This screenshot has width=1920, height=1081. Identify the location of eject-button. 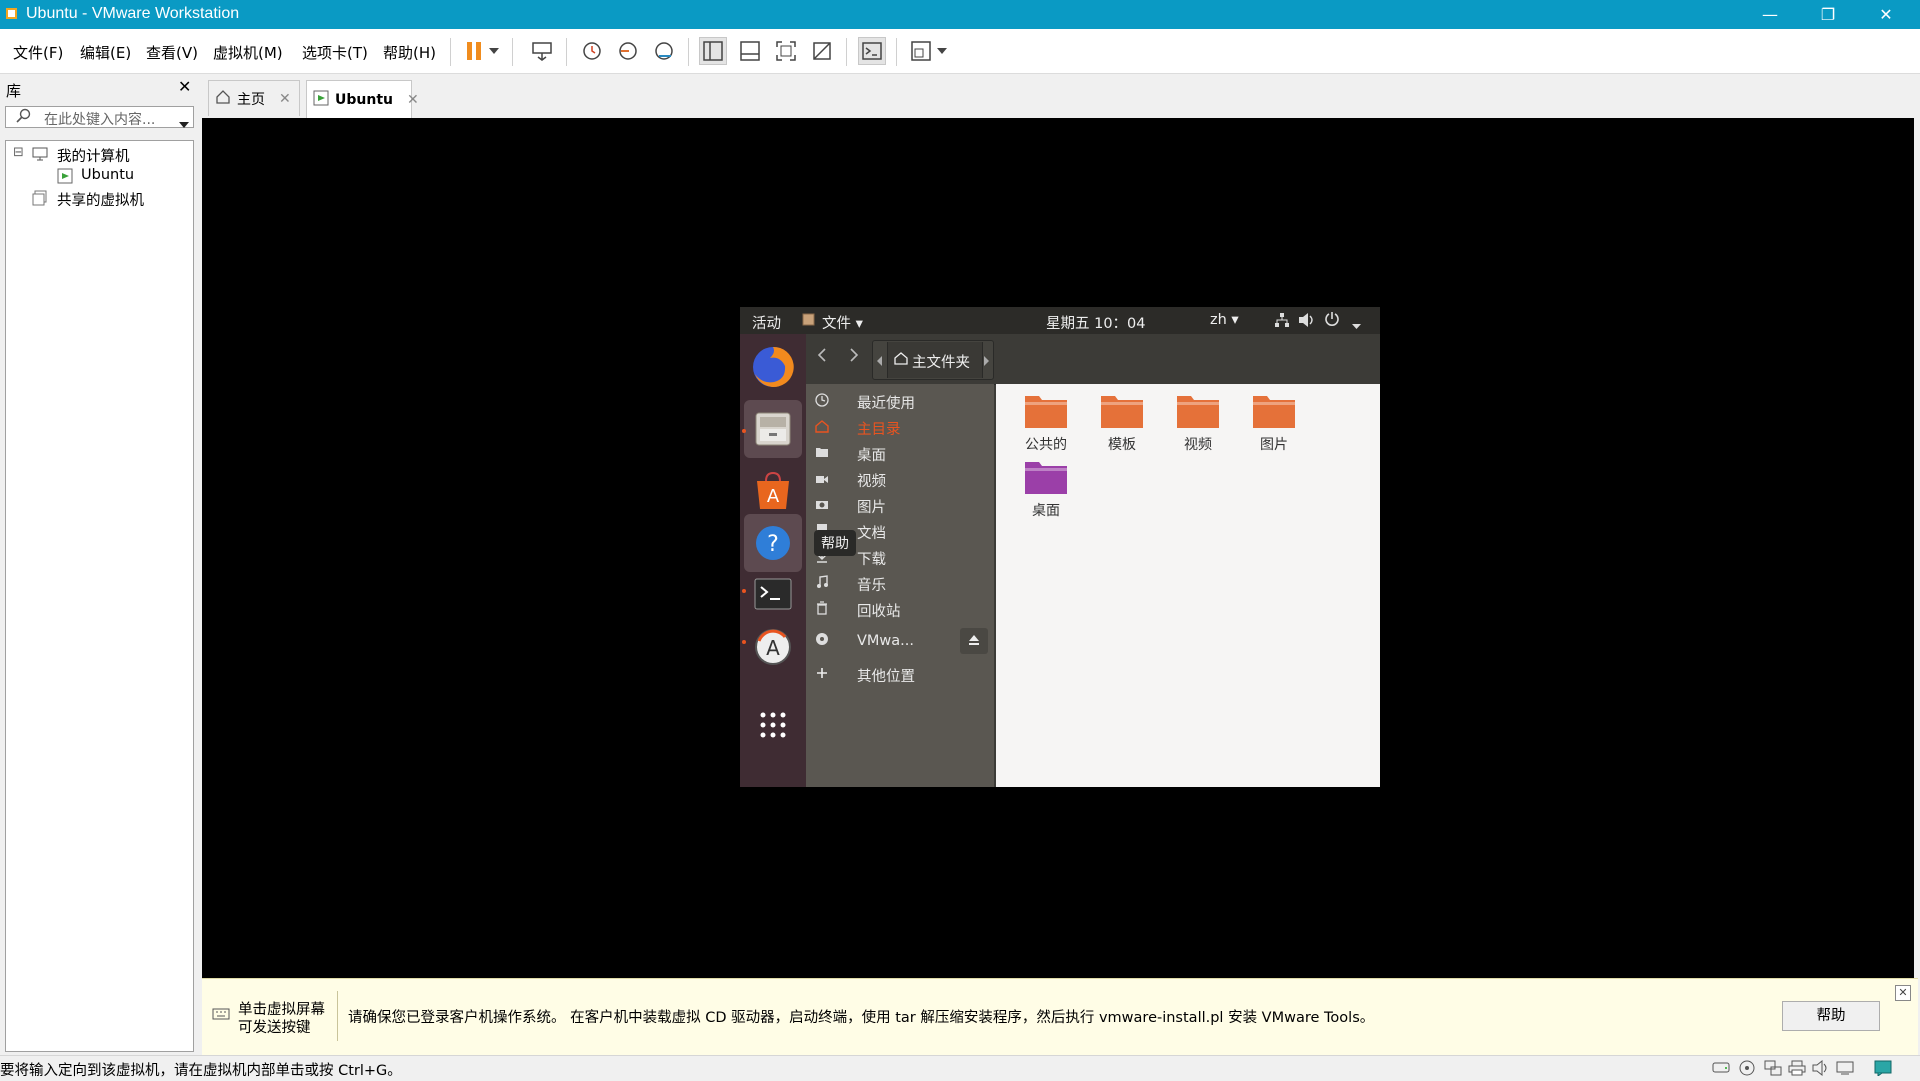
(974, 641).